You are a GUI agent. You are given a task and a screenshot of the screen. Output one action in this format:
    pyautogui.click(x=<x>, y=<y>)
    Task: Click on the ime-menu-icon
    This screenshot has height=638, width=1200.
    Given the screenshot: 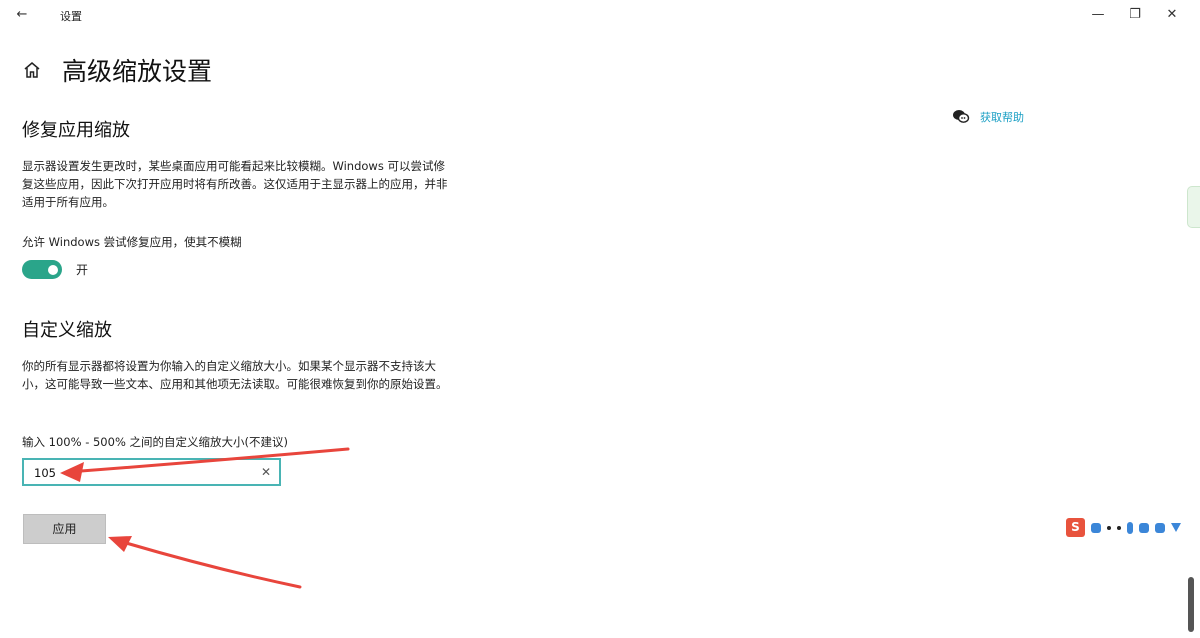 What is the action you would take?
    pyautogui.click(x=1176, y=527)
    